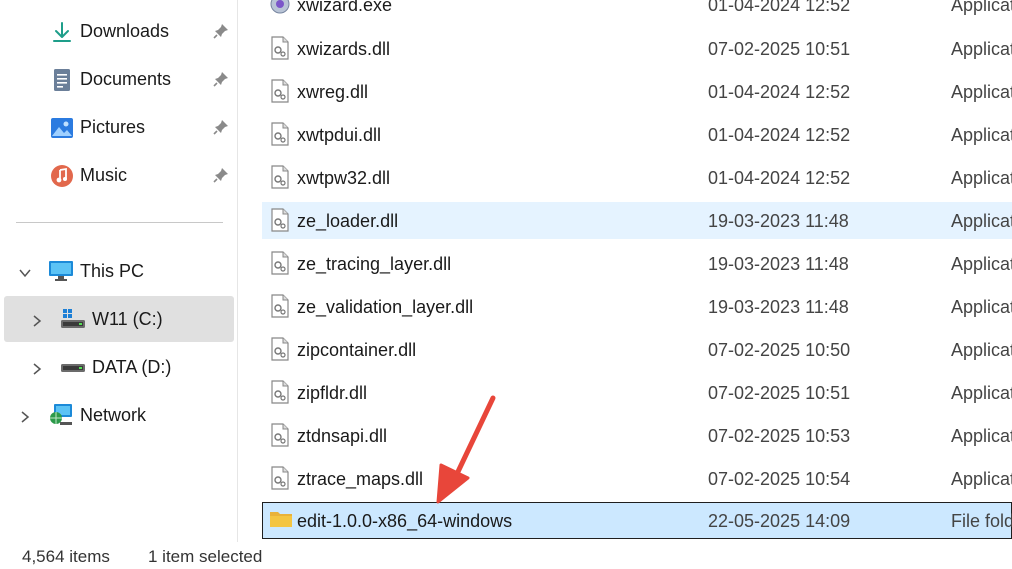 The width and height of the screenshot is (1012, 569). I want to click on file-name: xwreg.dll, so click(333, 92).